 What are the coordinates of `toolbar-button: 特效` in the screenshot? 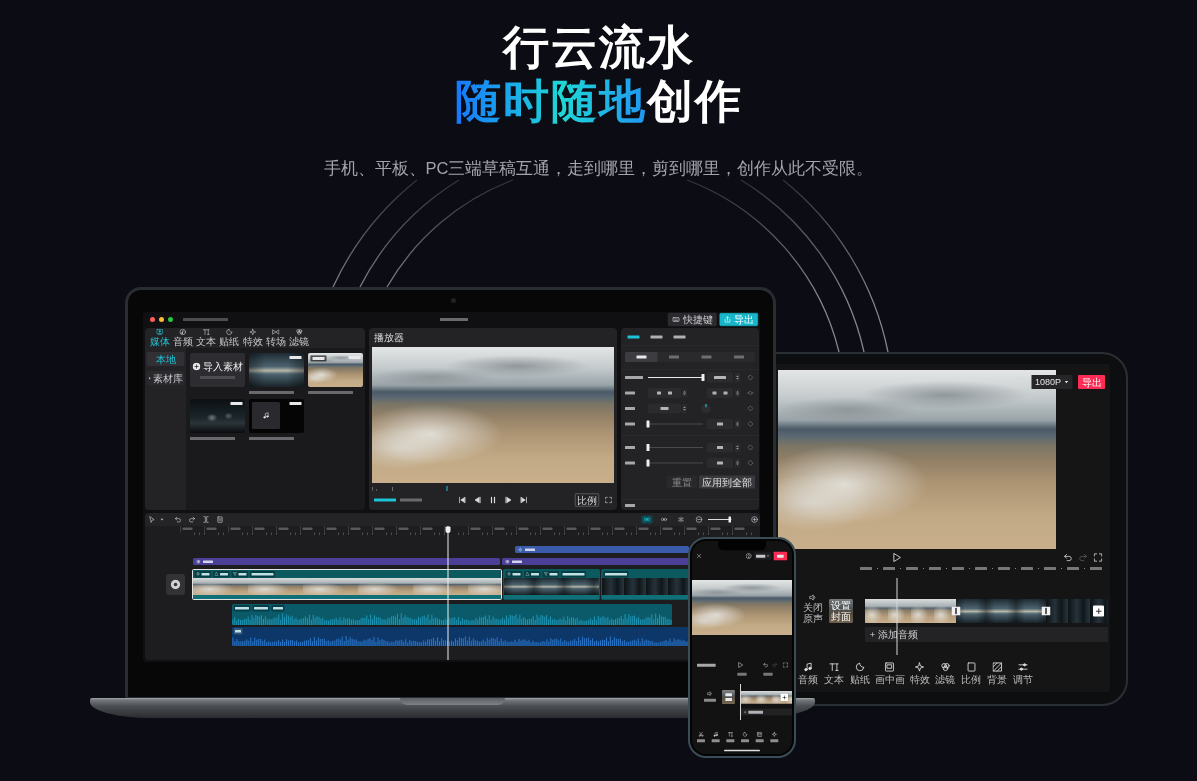 It's located at (919, 673).